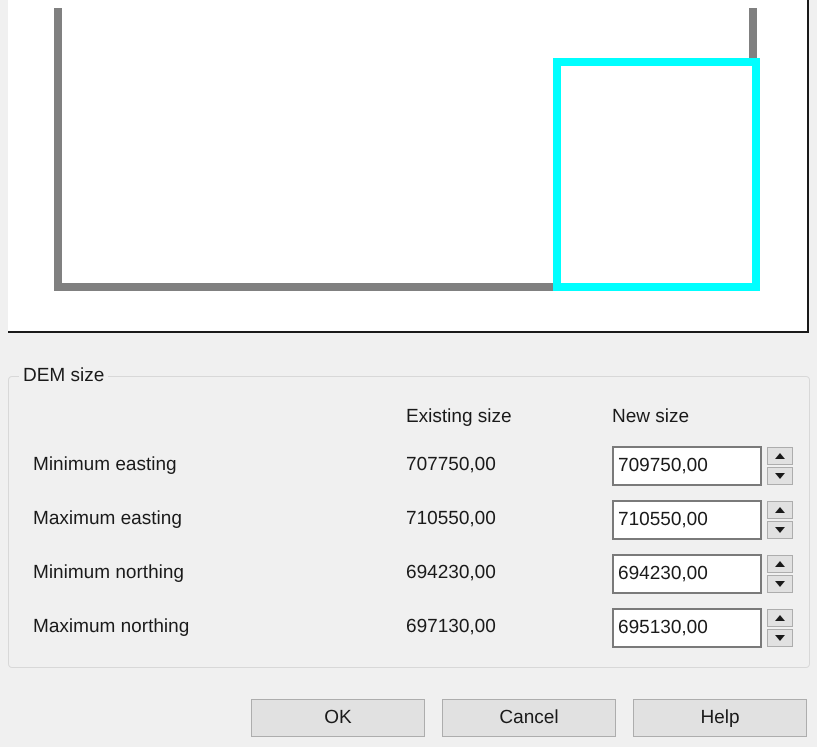 This screenshot has width=817, height=747. Describe the element at coordinates (459, 417) in the screenshot. I see `column-header: Existing size` at that location.